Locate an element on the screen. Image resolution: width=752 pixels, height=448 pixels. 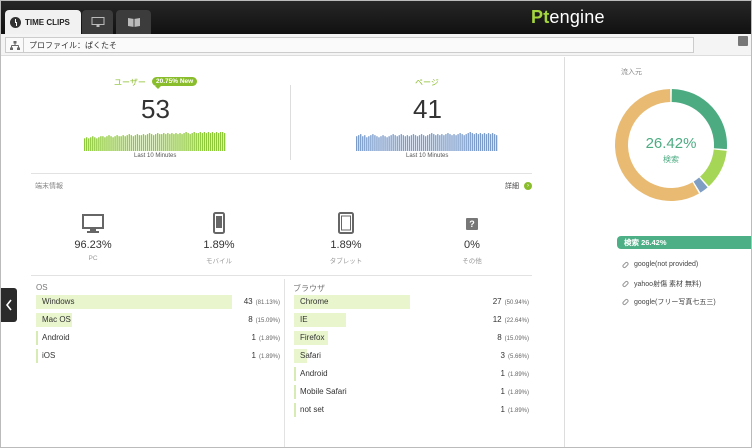
browser-row: Safari 3 (5.66%) is located at coordinates (411, 356).